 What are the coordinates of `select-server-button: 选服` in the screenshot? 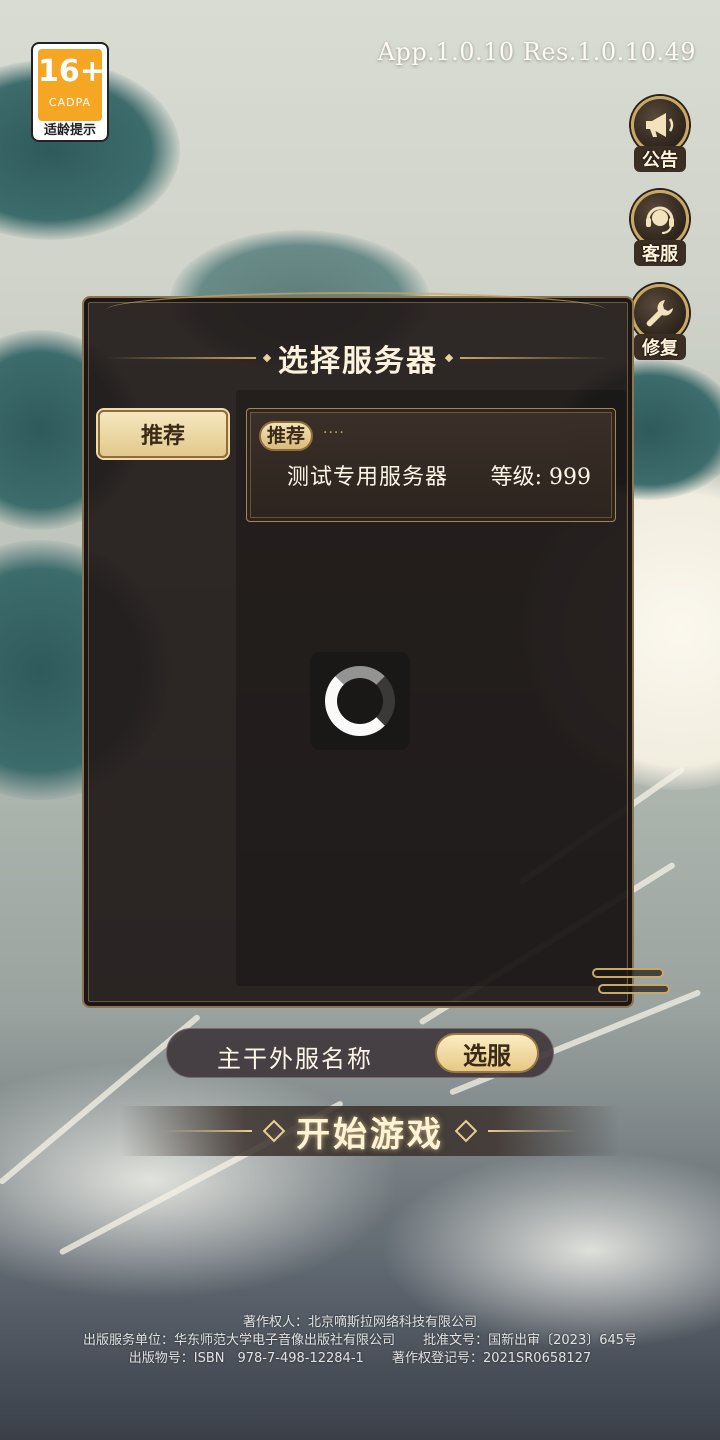 It's located at (487, 1053).